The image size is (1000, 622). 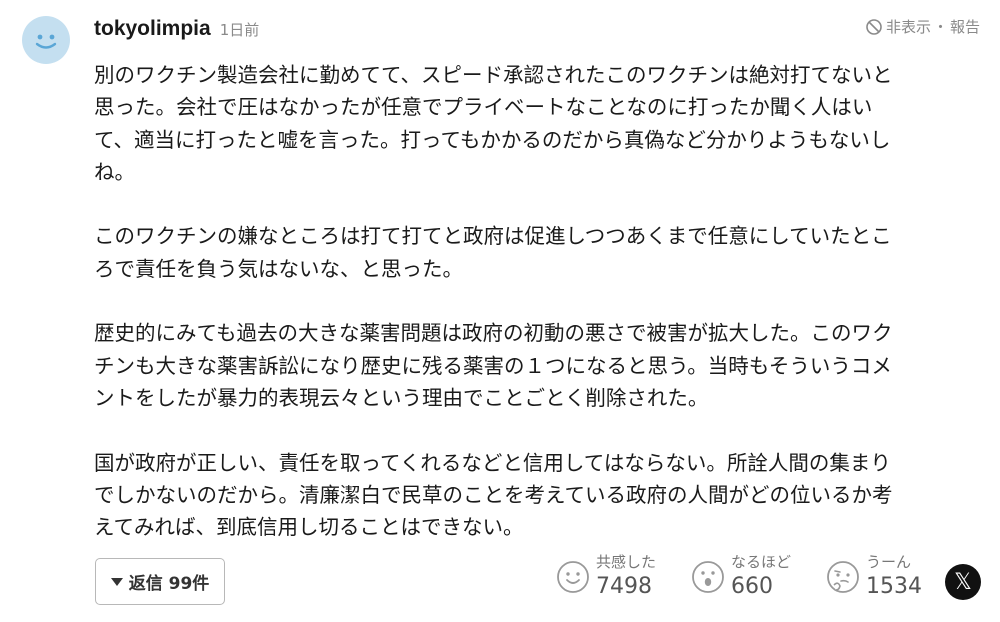 I want to click on thinking-face-icon, so click(x=843, y=576).